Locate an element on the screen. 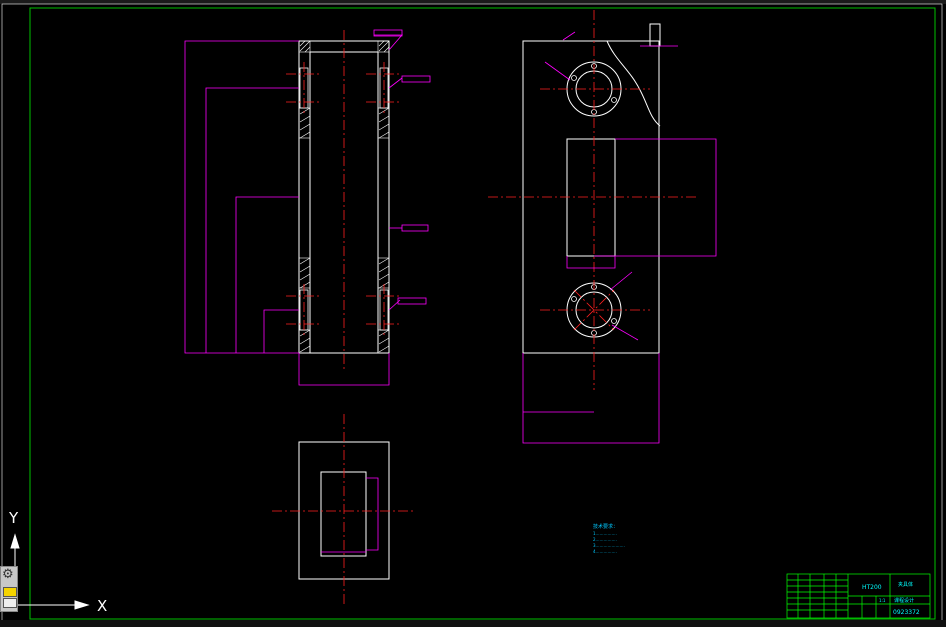 This screenshot has height=627, width=946. layer-swatch-secondary is located at coordinates (10, 603).